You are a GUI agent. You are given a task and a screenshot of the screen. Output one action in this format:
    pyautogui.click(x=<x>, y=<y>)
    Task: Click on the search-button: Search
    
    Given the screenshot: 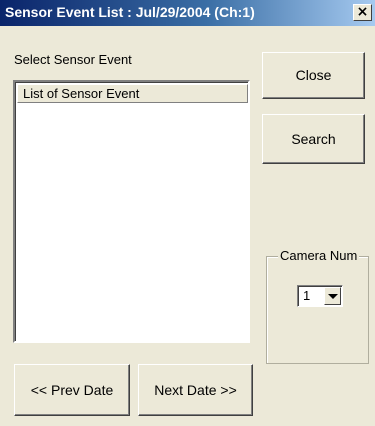 What is the action you would take?
    pyautogui.click(x=313, y=139)
    